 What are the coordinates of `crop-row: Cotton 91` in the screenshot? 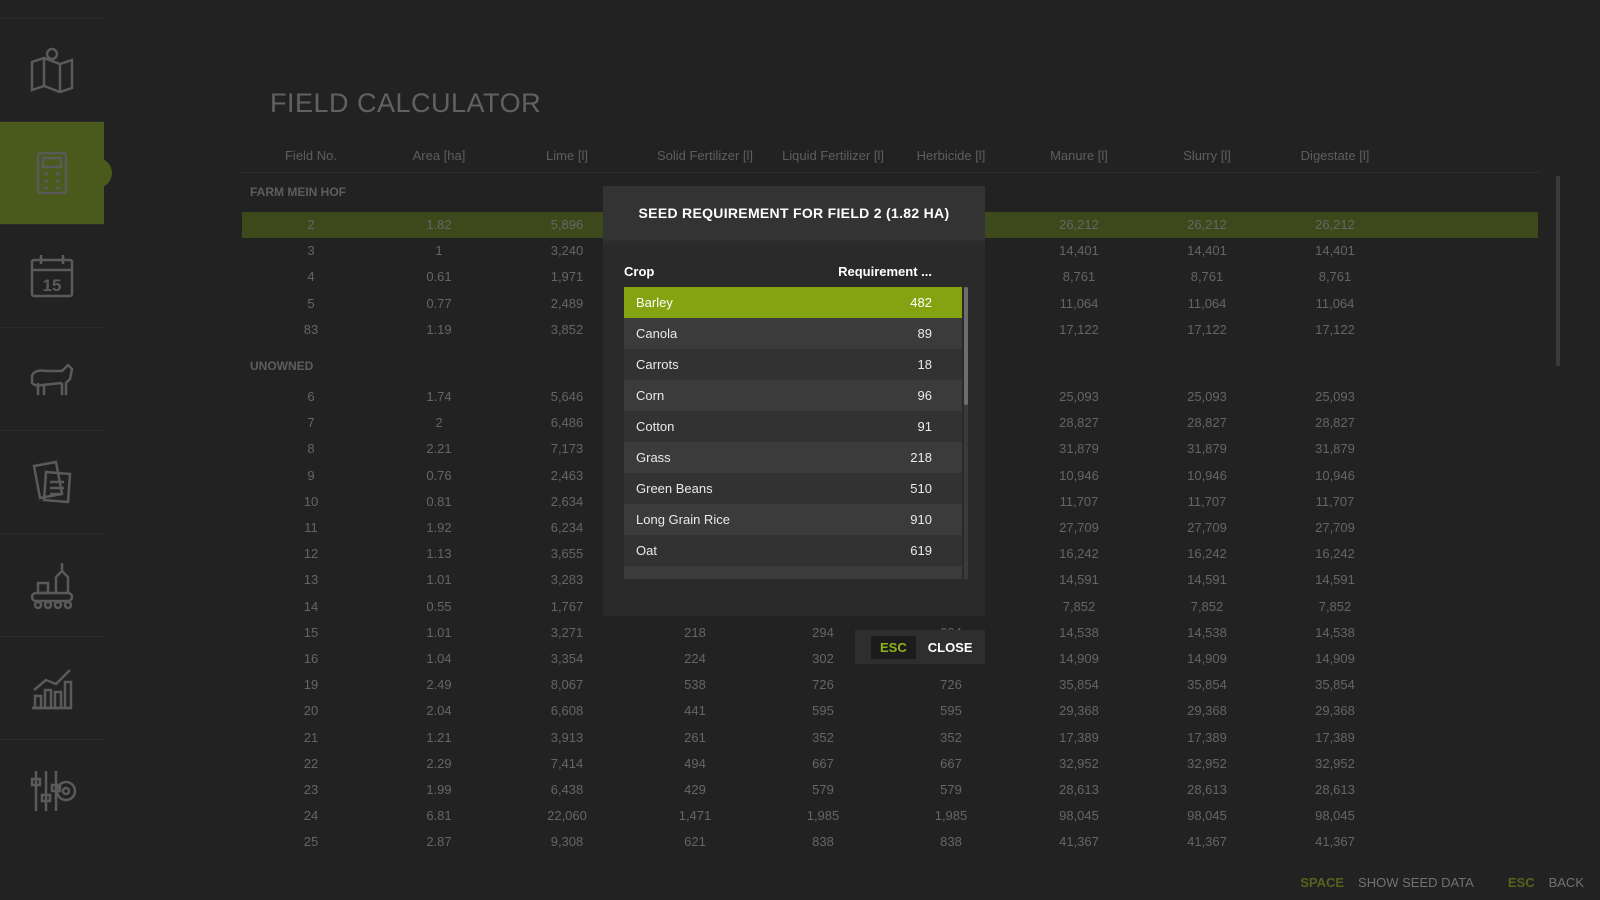 It's located at (793, 426).